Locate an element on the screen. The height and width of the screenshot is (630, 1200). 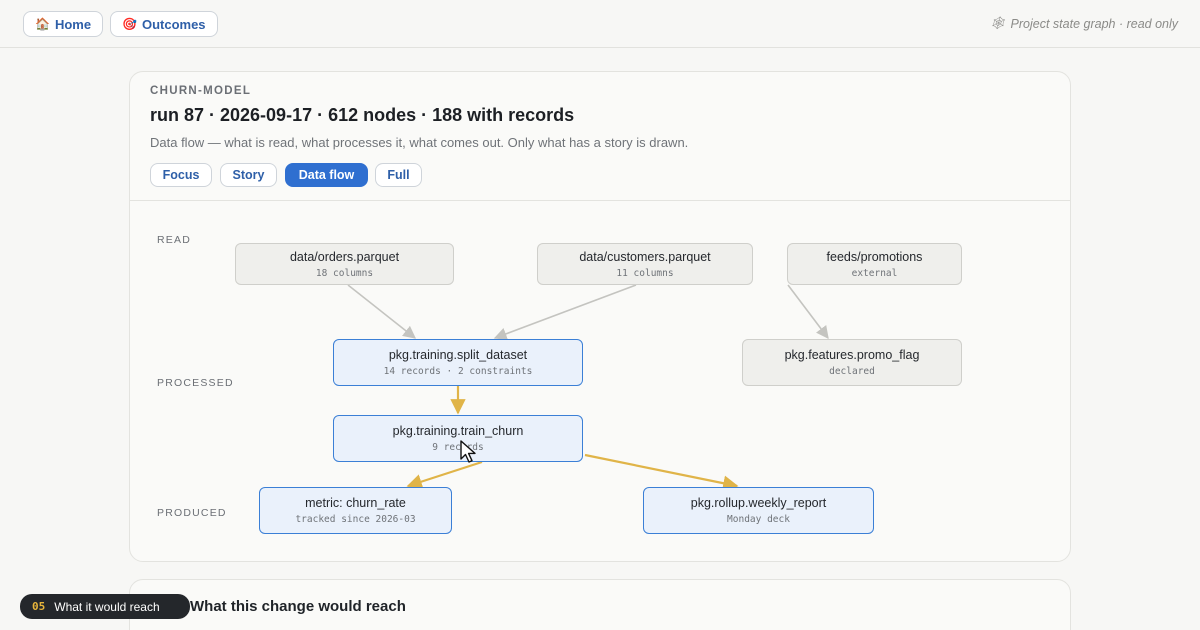
graph-icon: 🕸 is located at coordinates (997, 23).